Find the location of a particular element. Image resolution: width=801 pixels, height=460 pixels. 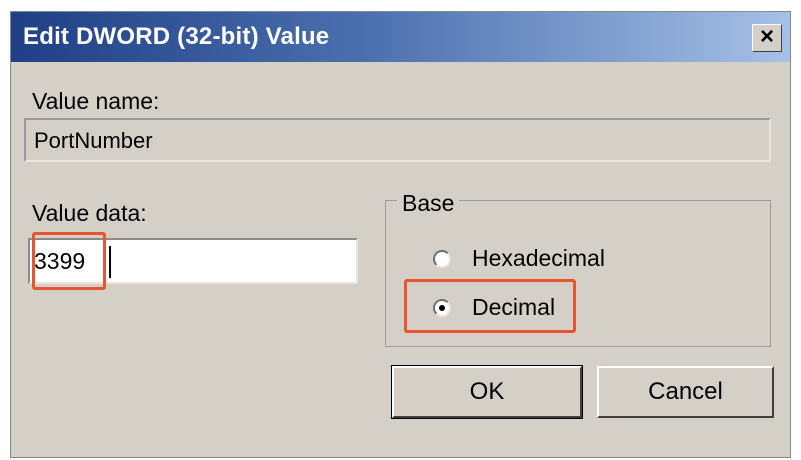

close-button: × is located at coordinates (767, 38).